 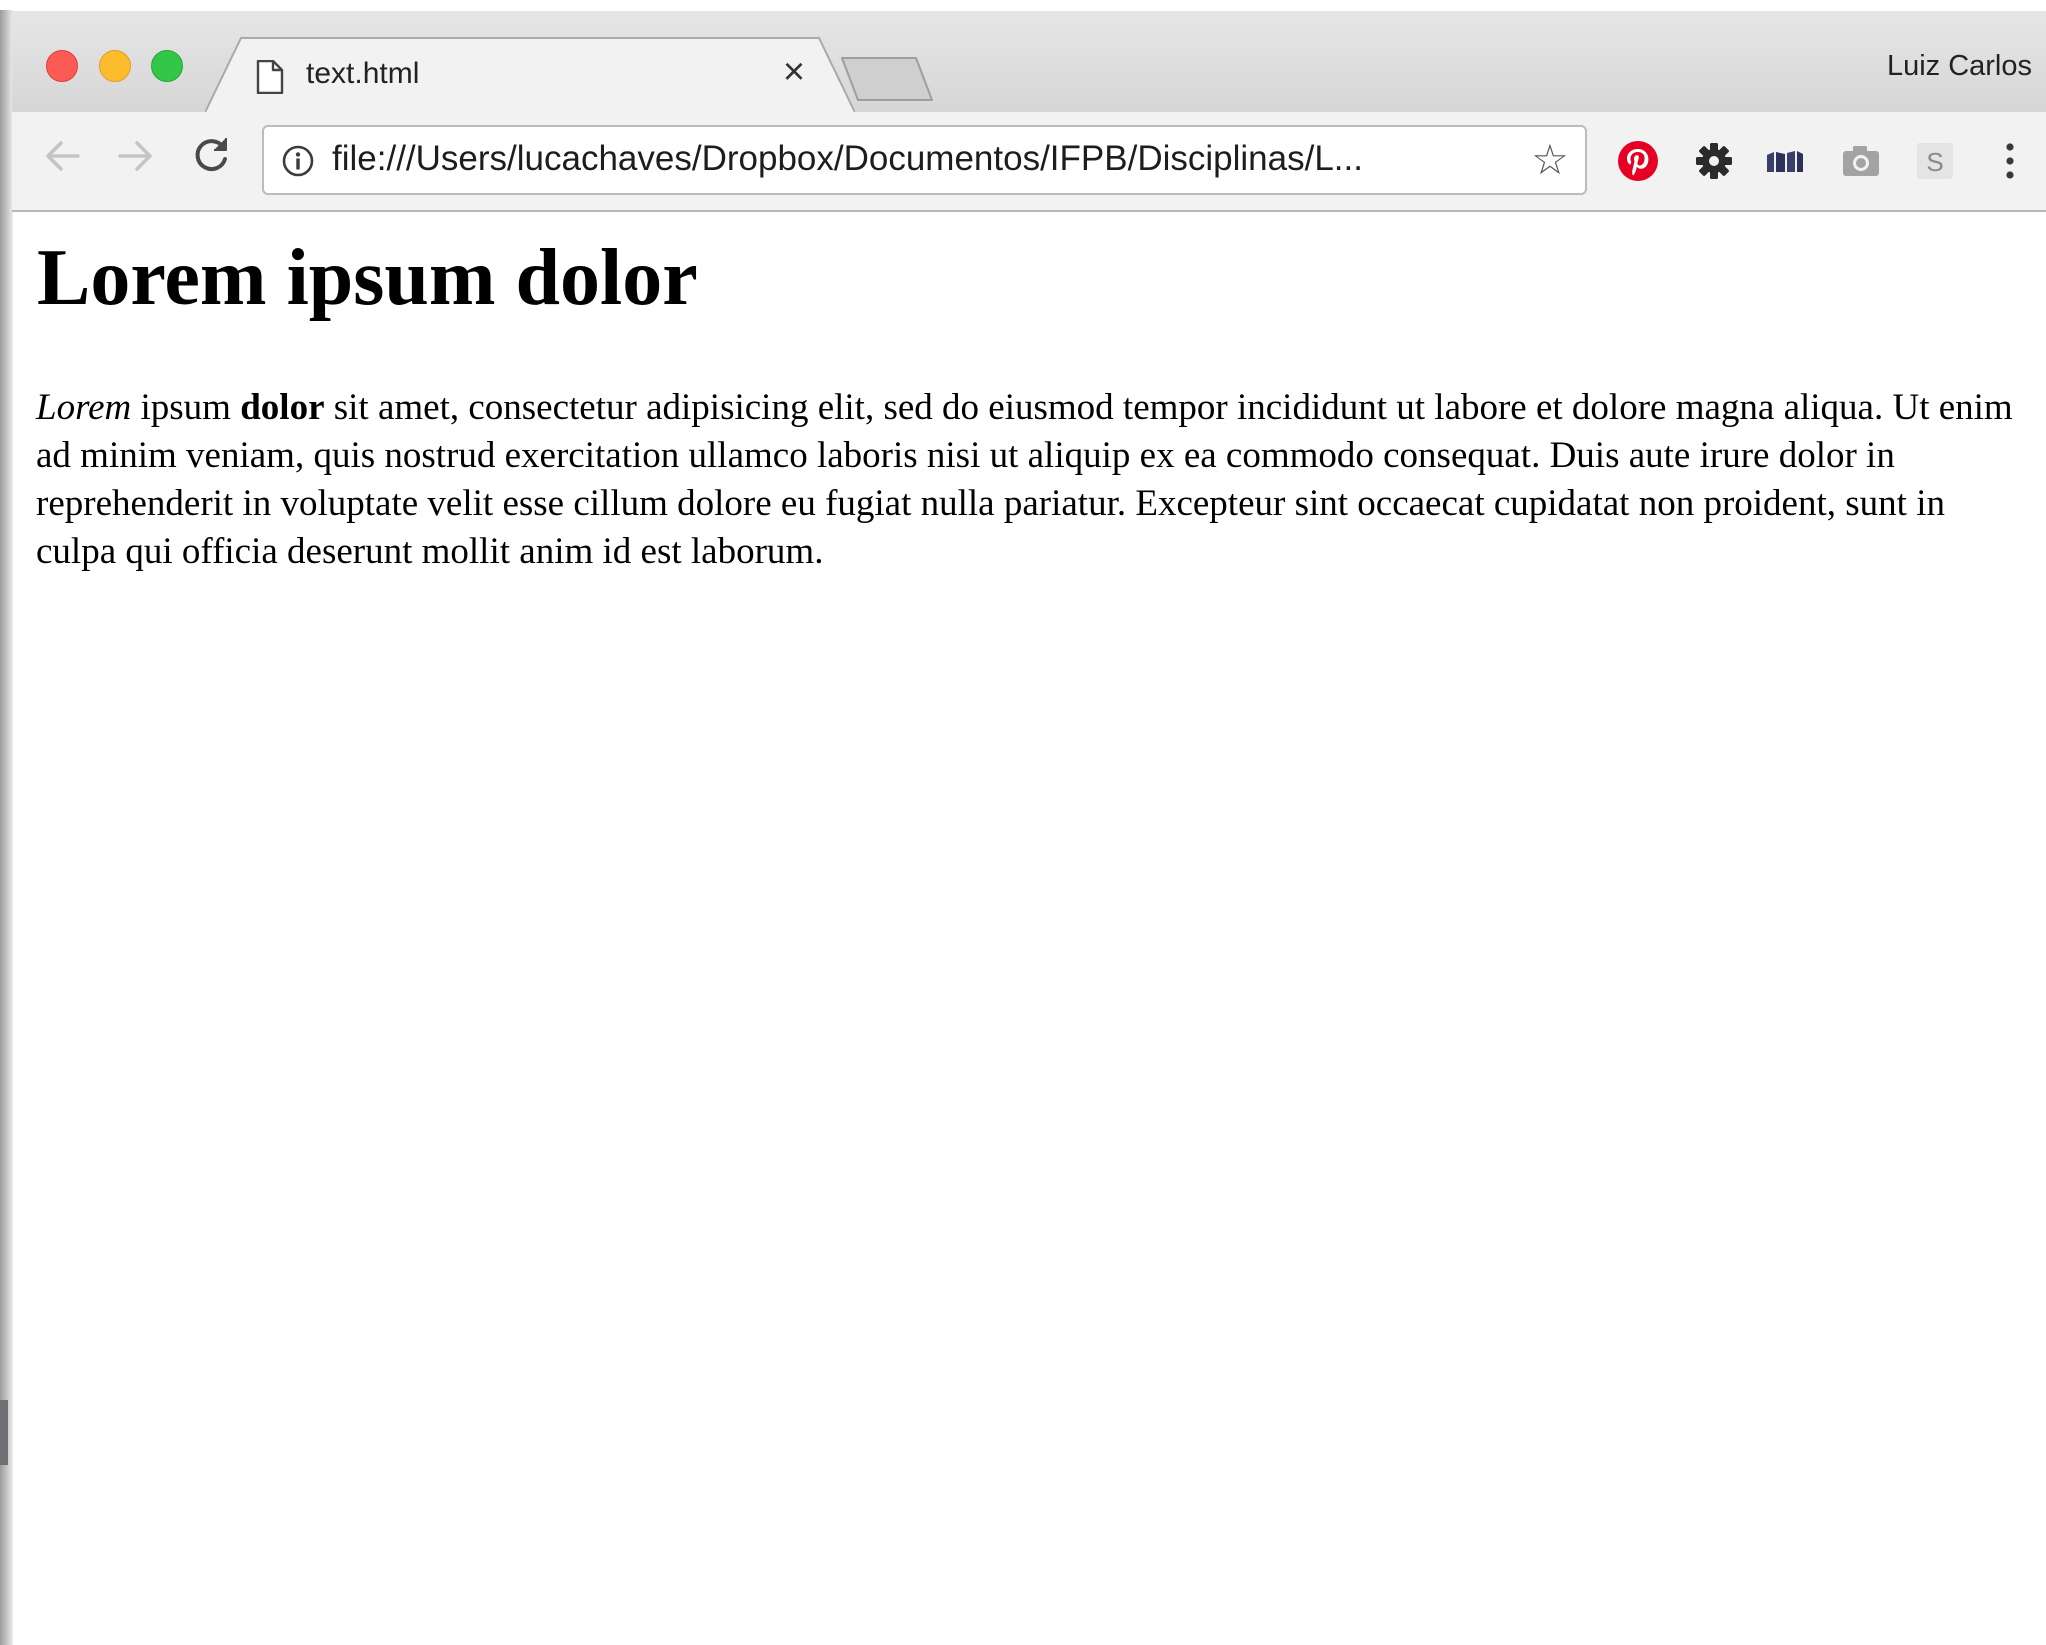 What do you see at coordinates (270, 77) in the screenshot?
I see `document-icon` at bounding box center [270, 77].